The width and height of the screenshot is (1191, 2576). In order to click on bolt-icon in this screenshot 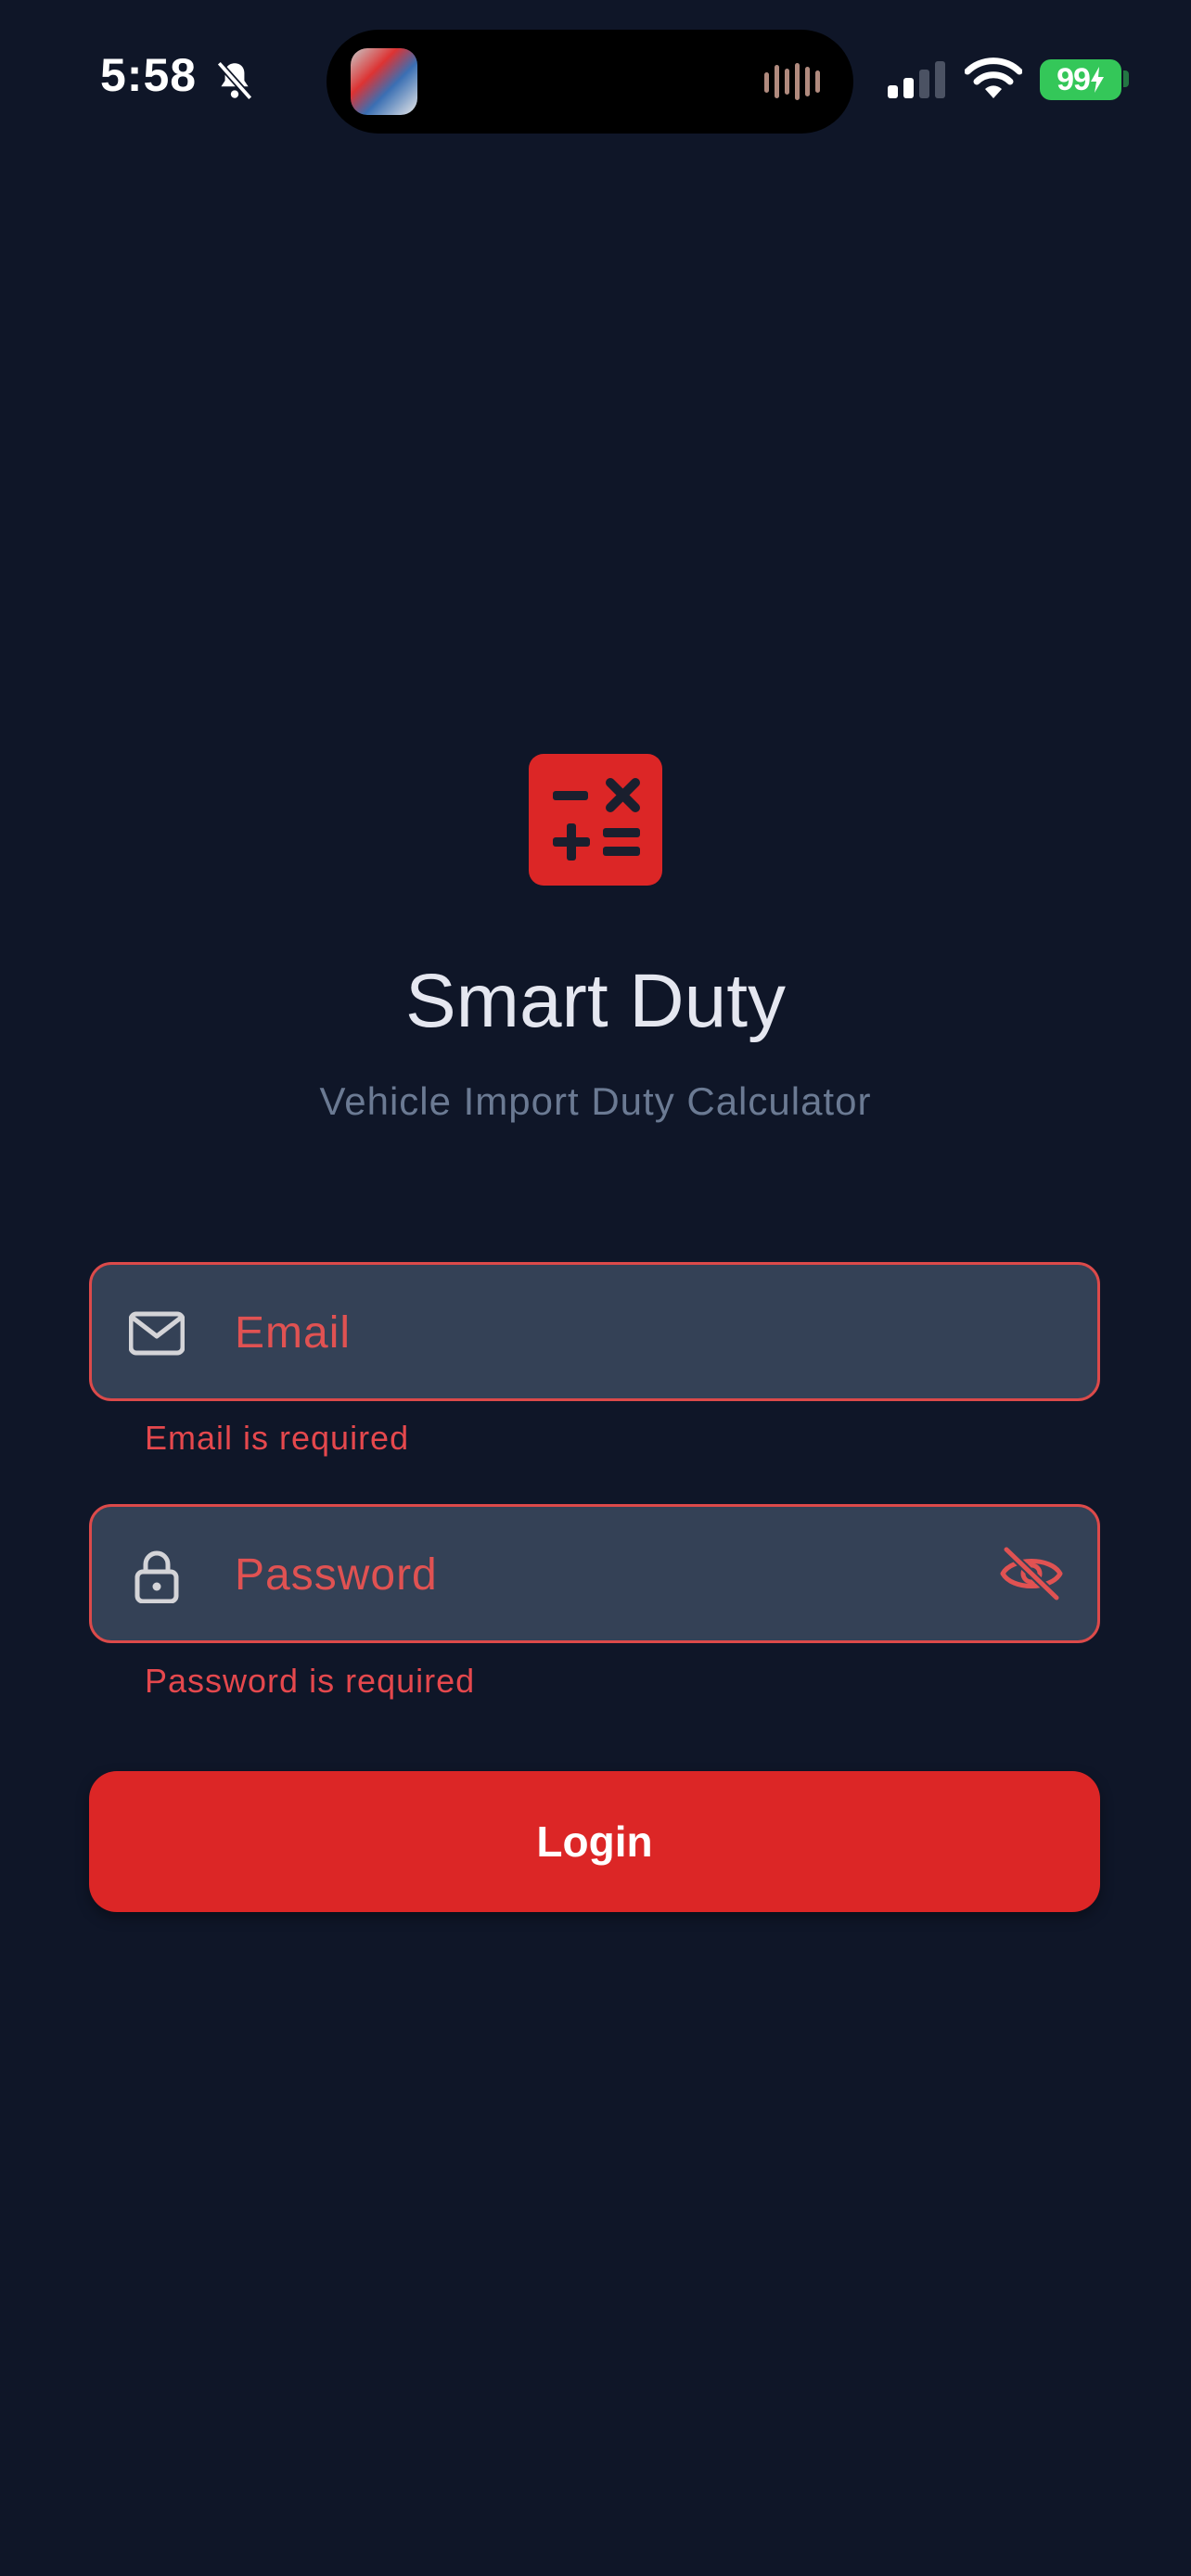, I will do `click(1097, 80)`.